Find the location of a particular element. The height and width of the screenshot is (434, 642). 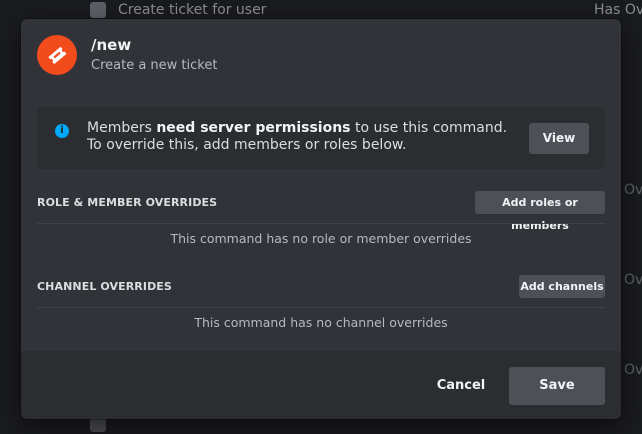

background-row-status: Has Ove is located at coordinates (618, 10).